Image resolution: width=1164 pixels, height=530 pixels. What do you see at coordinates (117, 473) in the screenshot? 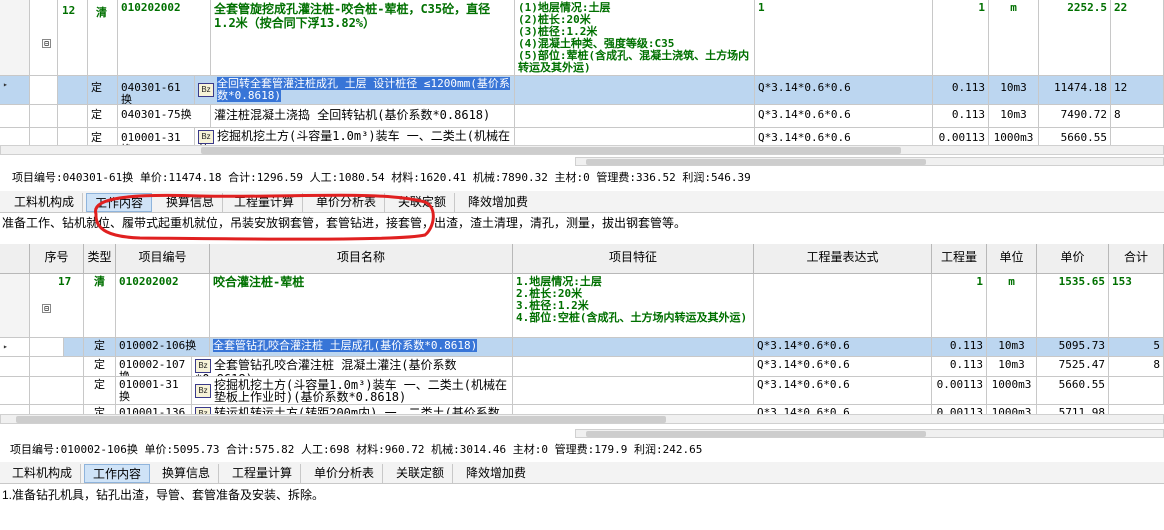
I see `tab-work-content: 工作内容` at bounding box center [117, 473].